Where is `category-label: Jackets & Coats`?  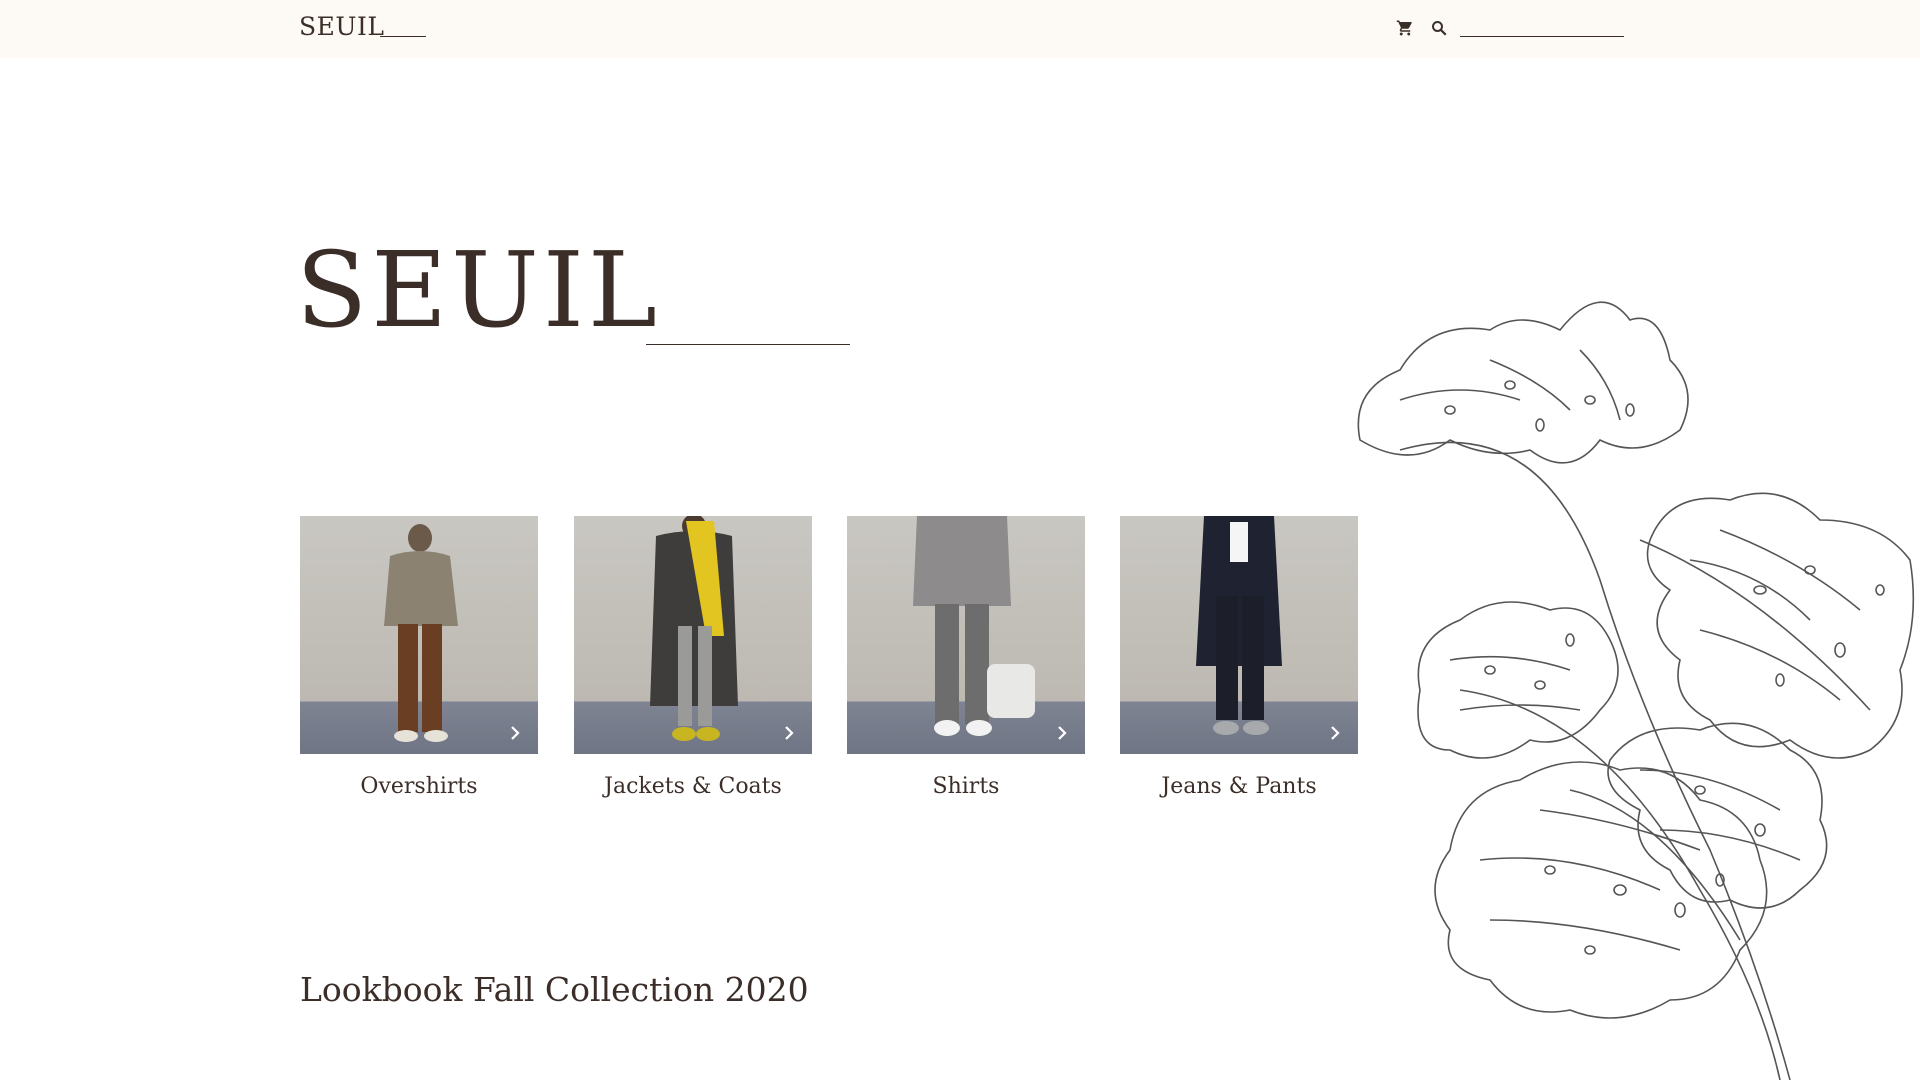 category-label: Jackets & Coats is located at coordinates (693, 786).